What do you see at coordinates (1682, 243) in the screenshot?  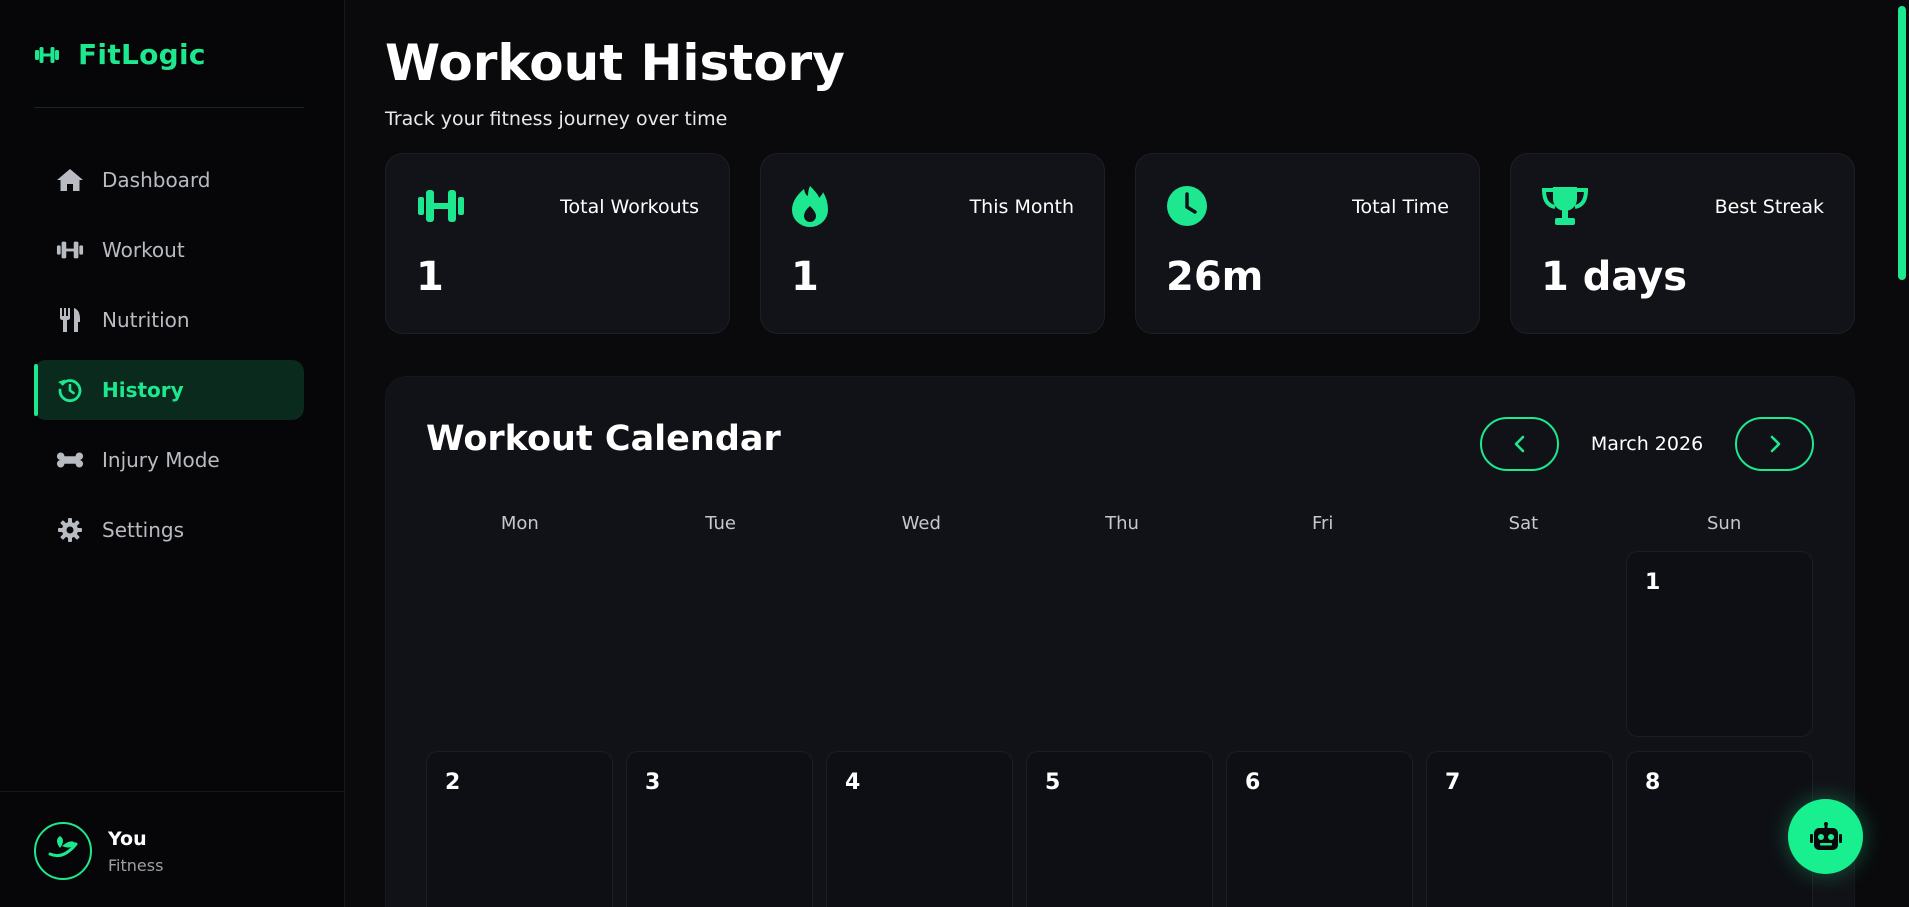 I see `stat-card-best-streak: Best Streak 1 days` at bounding box center [1682, 243].